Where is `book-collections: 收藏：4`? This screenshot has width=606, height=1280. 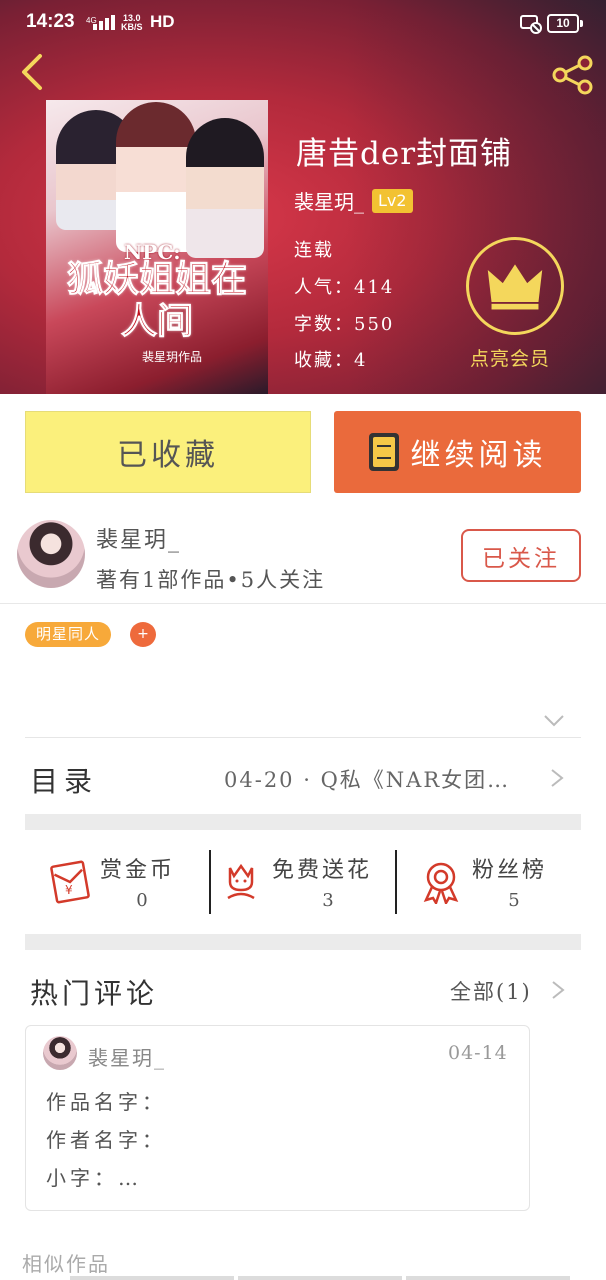 book-collections: 收藏：4 is located at coordinates (331, 360).